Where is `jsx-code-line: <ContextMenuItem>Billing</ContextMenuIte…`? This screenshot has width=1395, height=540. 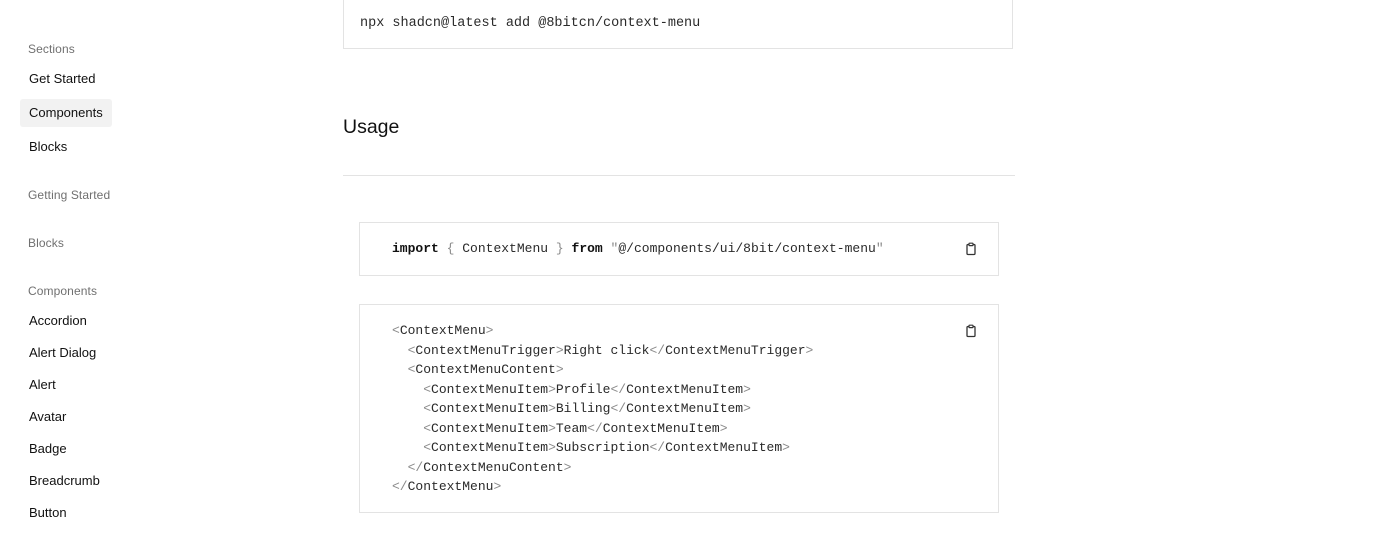 jsx-code-line: <ContextMenuItem>Billing</ContextMenuIte… is located at coordinates (695, 409).